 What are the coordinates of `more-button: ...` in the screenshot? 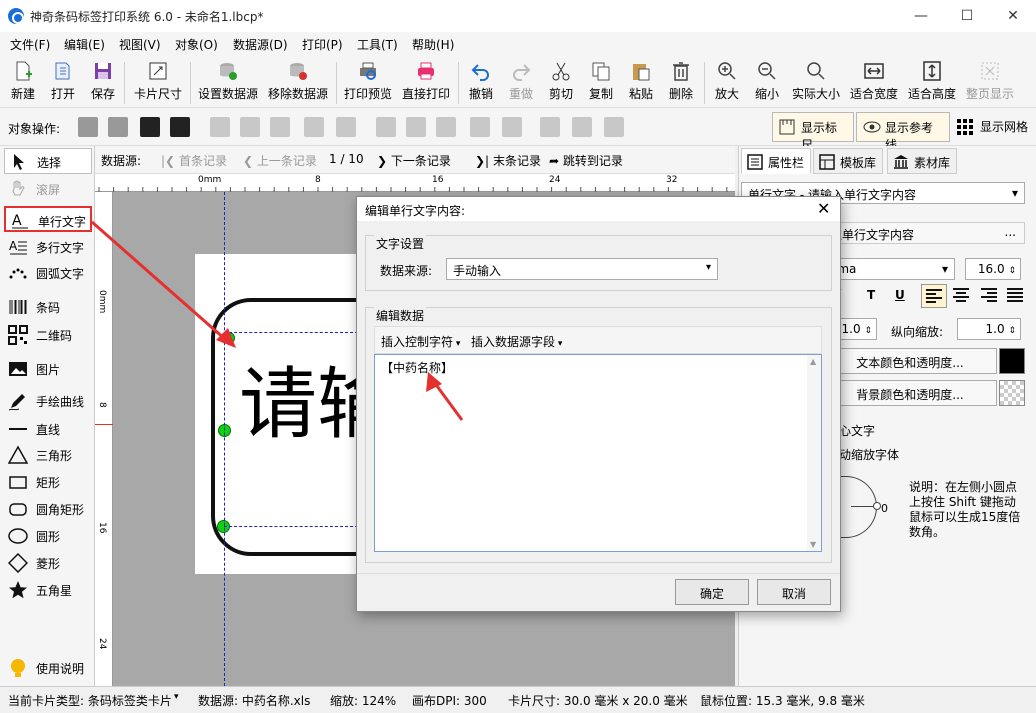 It's located at (1010, 232).